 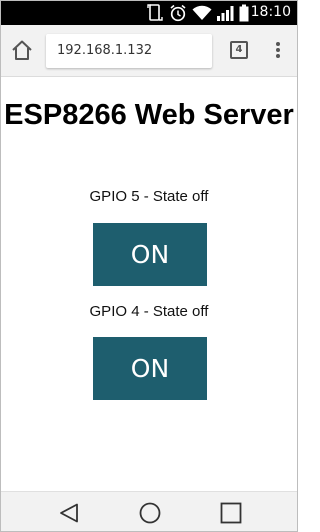 I want to click on browser-toolbar: 192.168.1.132 4, so click(x=149, y=51).